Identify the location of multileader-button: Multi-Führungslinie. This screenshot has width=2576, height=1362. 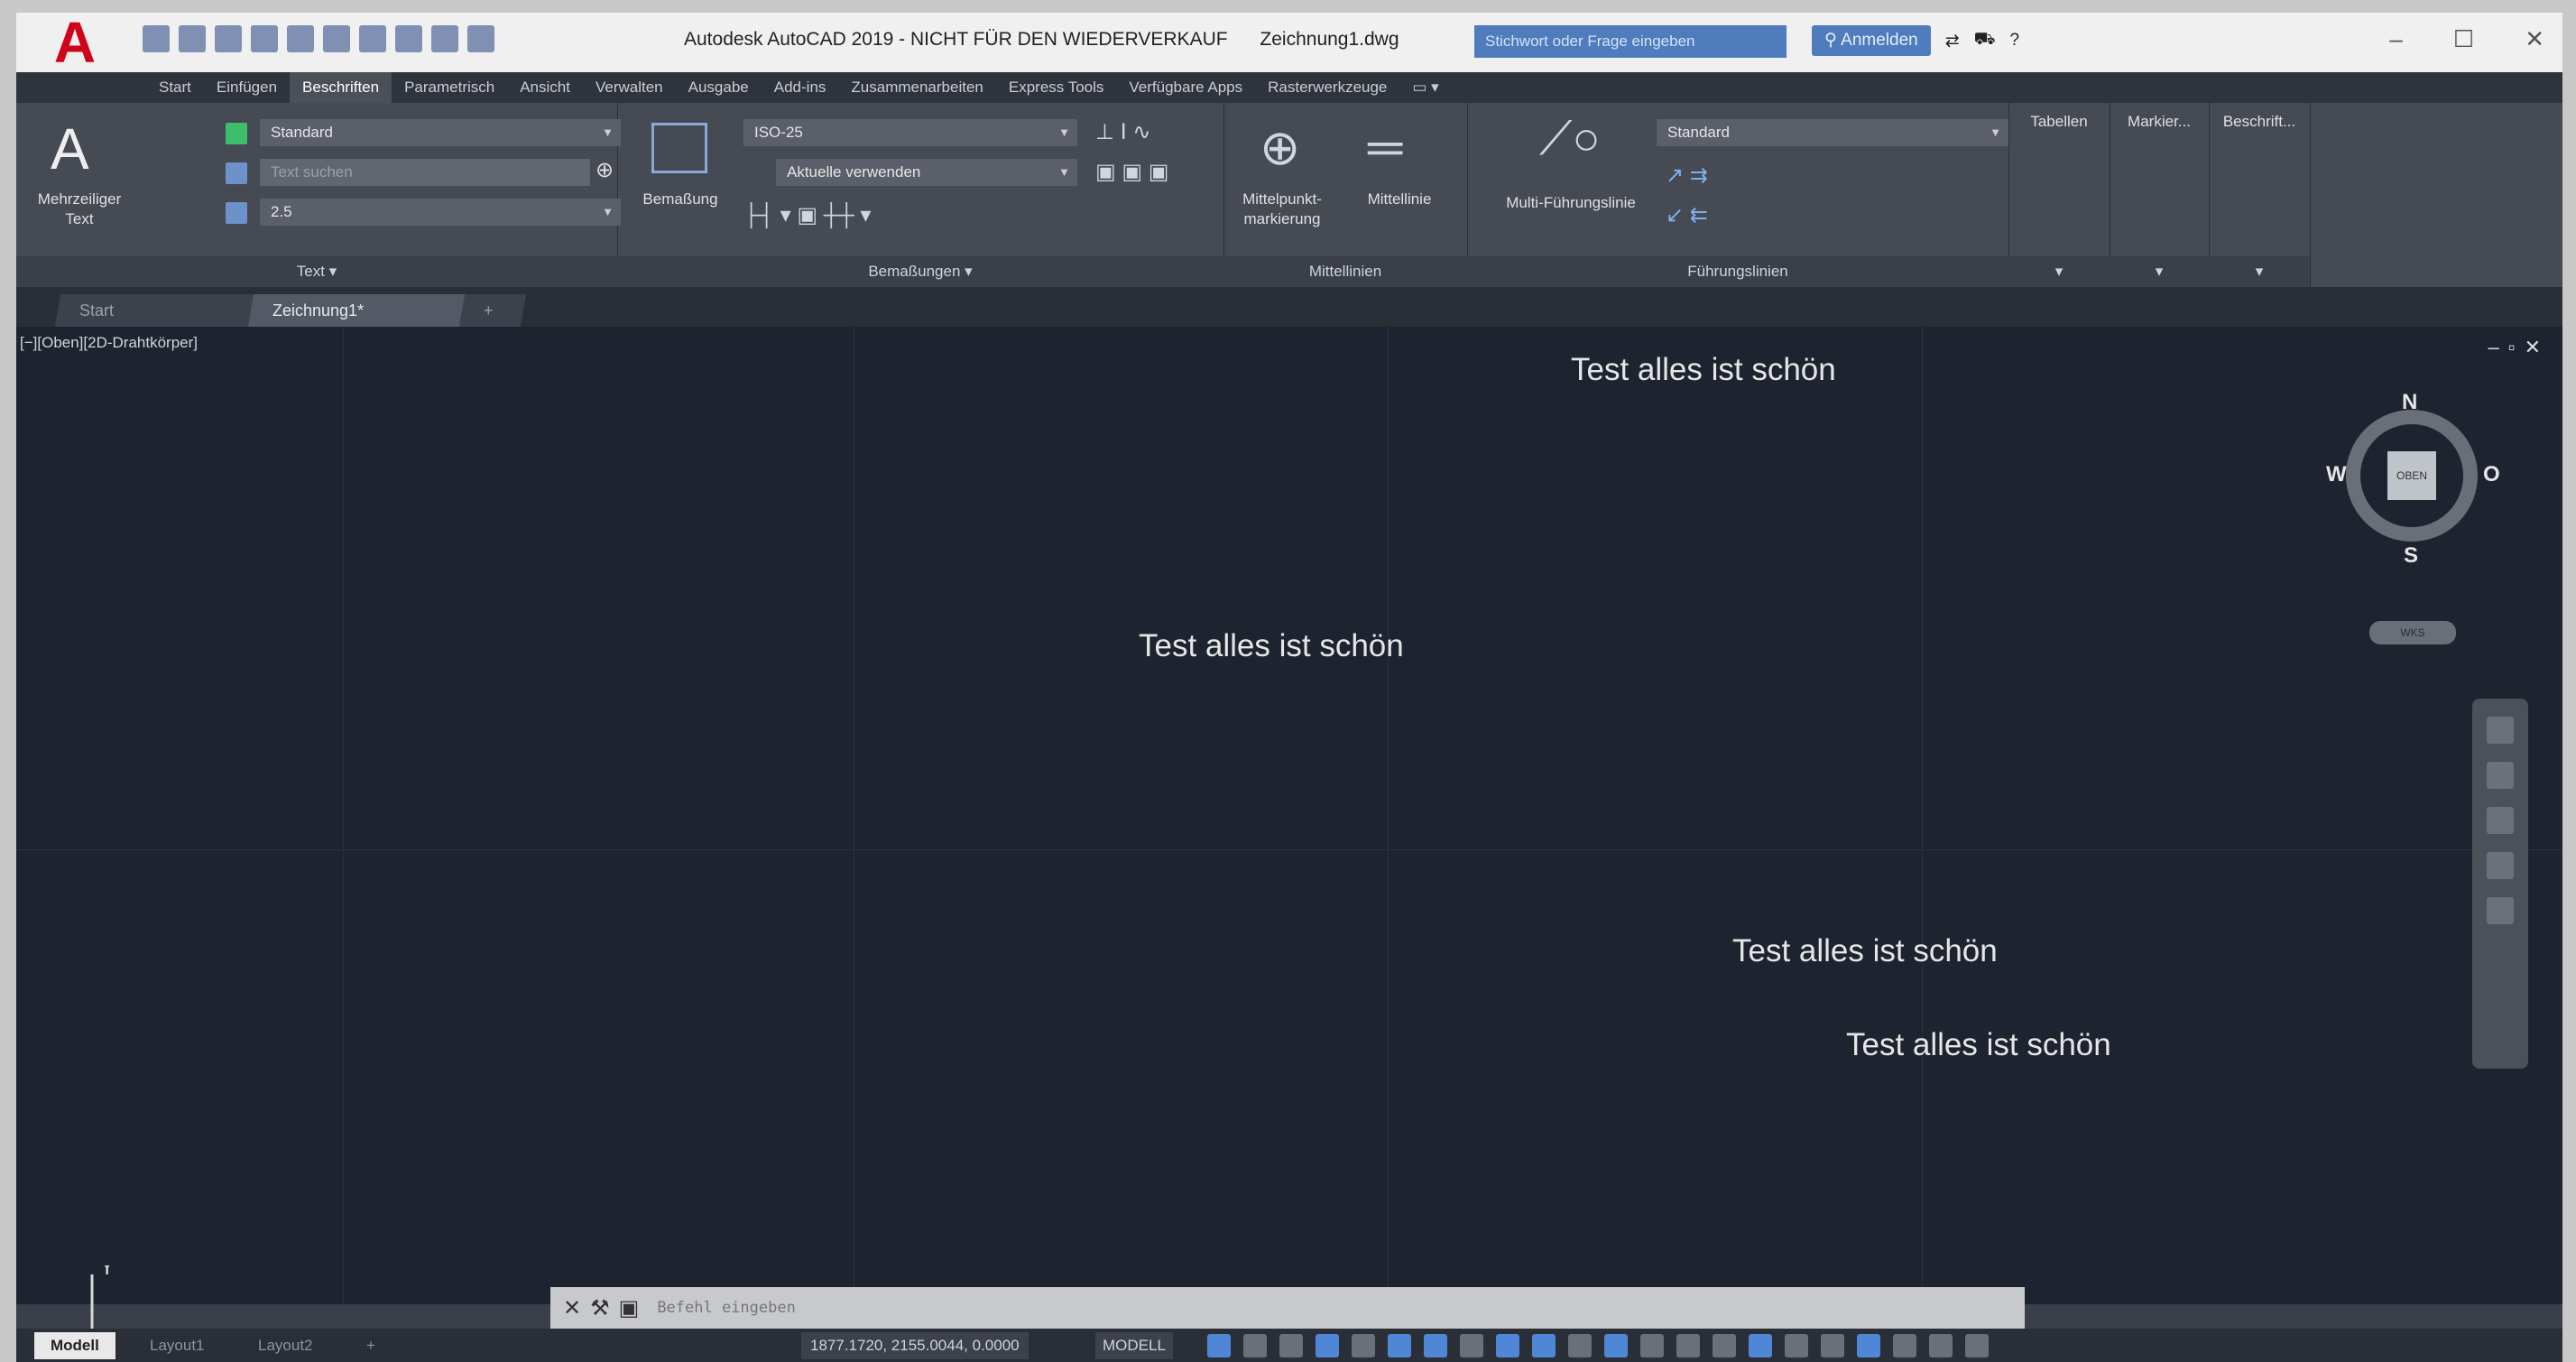
(1571, 203).